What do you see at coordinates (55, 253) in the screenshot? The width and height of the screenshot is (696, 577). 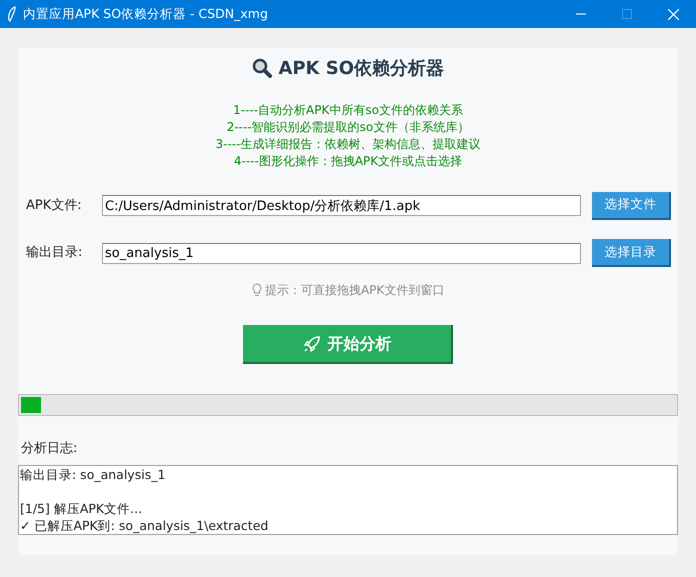 I see `field-label: 输出目录:` at bounding box center [55, 253].